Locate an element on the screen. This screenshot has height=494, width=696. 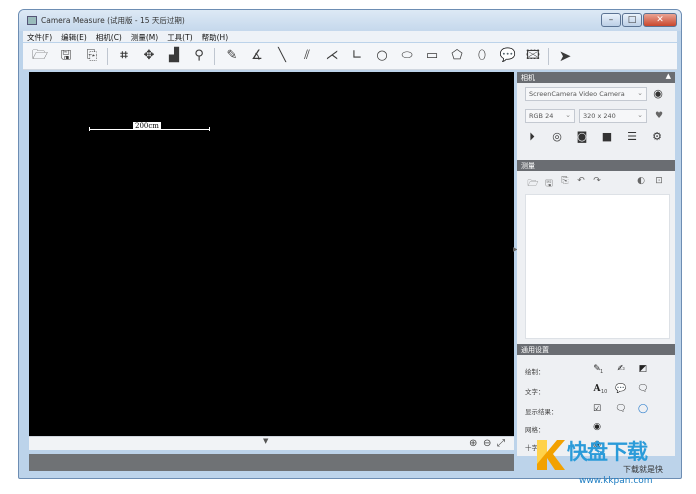
ruler-label: 200cm is located at coordinates (147, 126).